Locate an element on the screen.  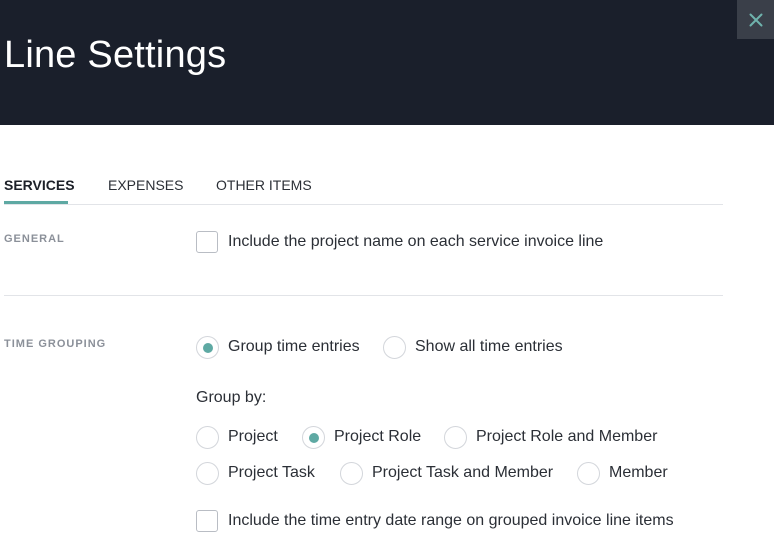
radio-group-by-member is located at coordinates (588, 473).